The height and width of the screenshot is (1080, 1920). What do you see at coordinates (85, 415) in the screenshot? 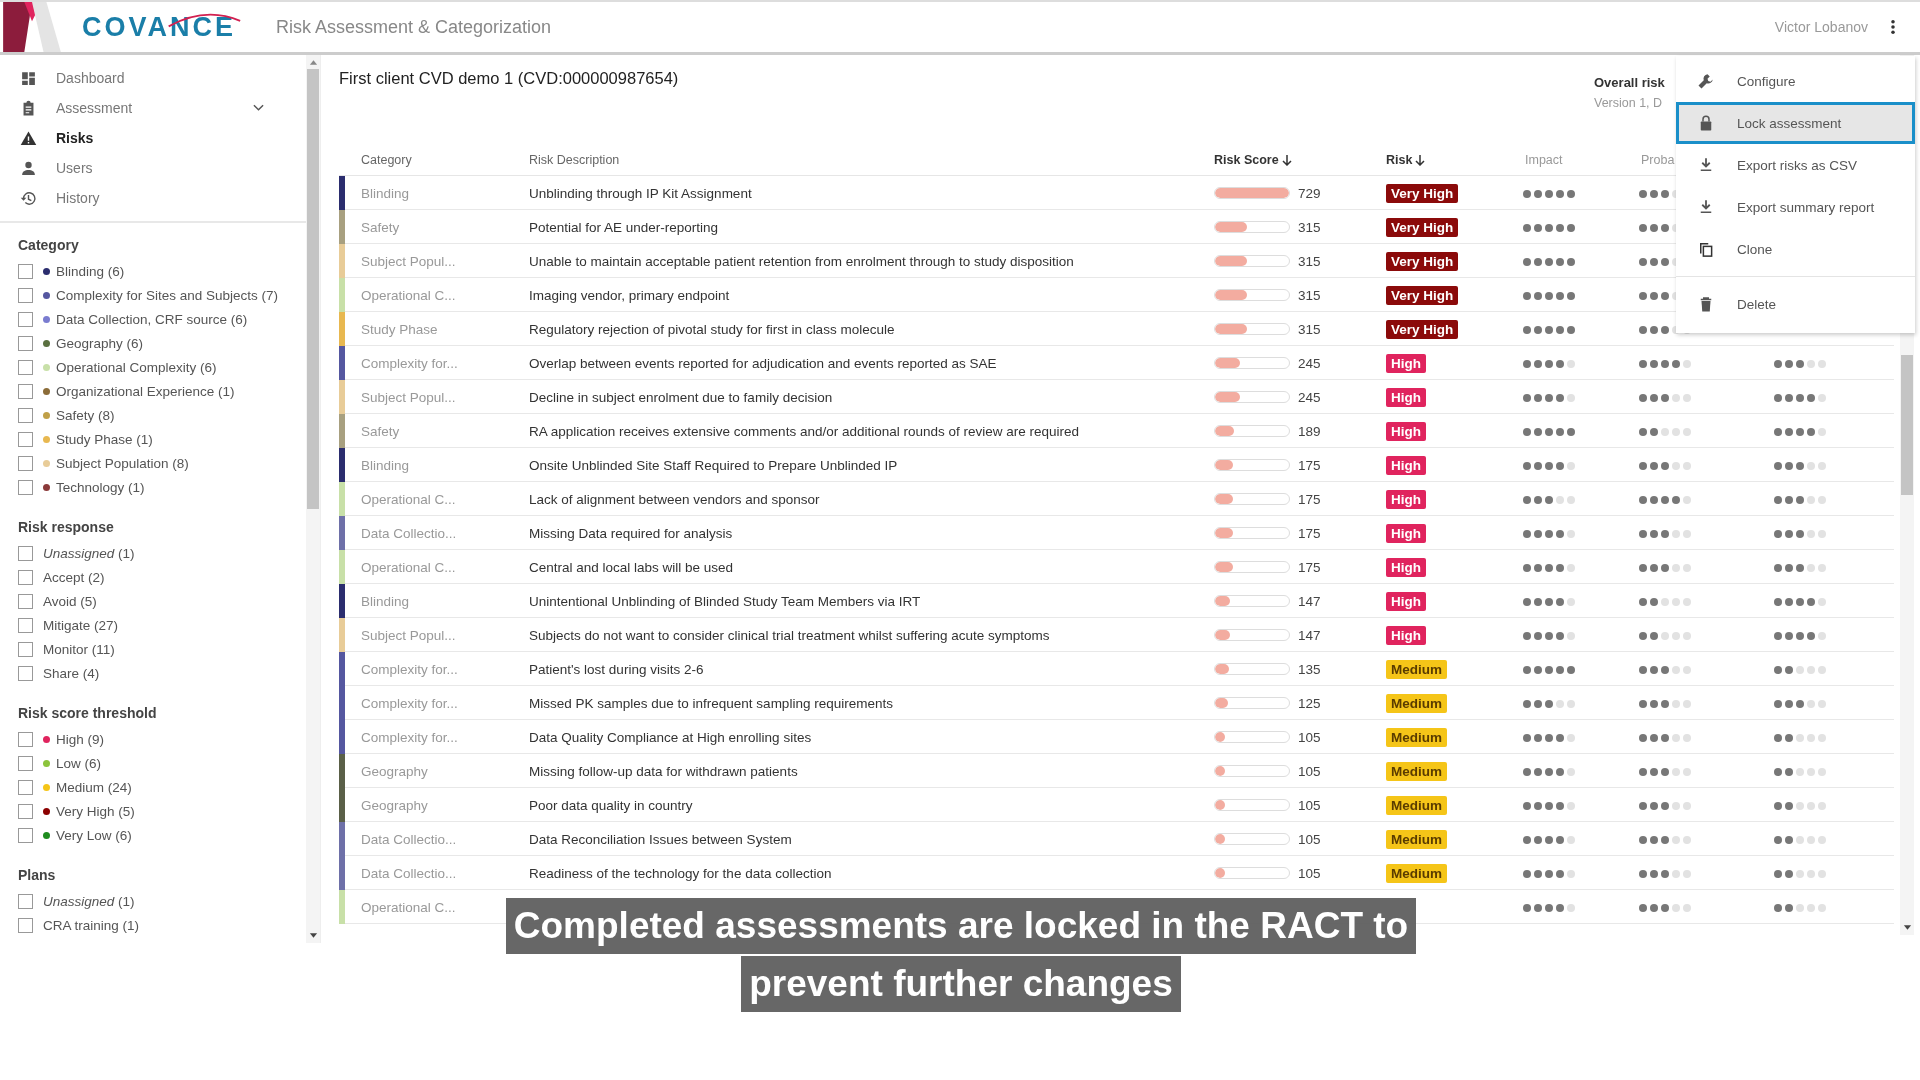
I see `filter-label: Safety (8)` at bounding box center [85, 415].